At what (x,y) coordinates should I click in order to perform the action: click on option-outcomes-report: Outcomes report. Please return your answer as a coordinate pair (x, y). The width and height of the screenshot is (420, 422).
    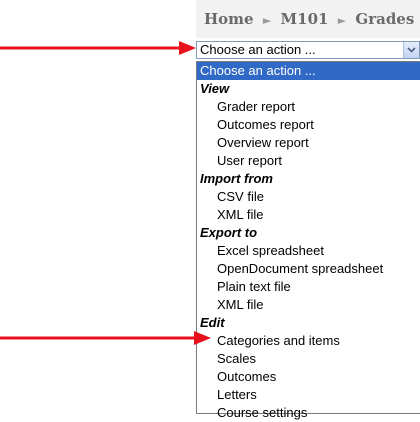
    Looking at the image, I should click on (308, 125).